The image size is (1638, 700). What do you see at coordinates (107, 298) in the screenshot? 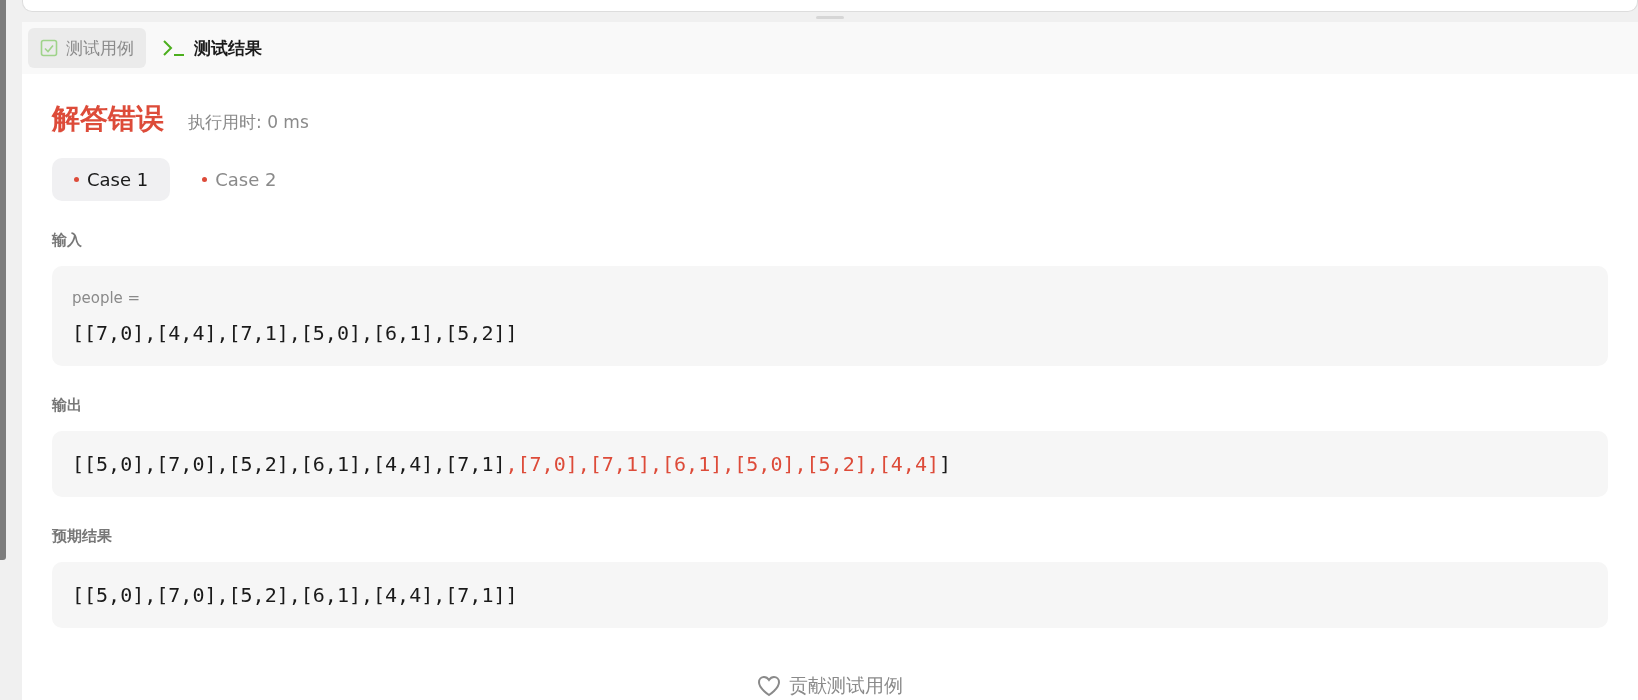
I see `param-name: people =` at bounding box center [107, 298].